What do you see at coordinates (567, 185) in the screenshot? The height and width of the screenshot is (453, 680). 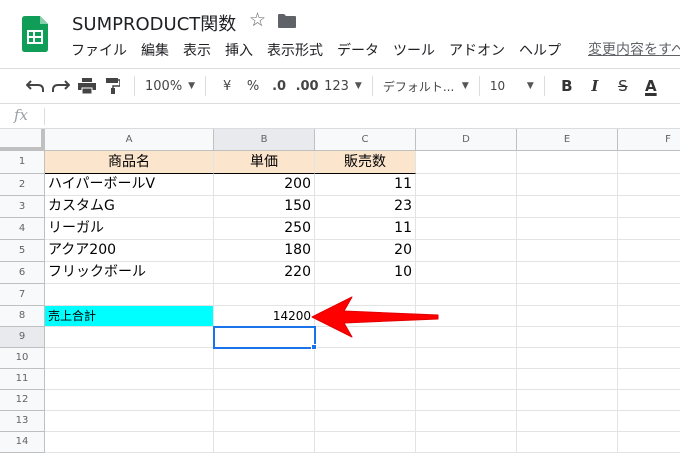 I see `cell-e2` at bounding box center [567, 185].